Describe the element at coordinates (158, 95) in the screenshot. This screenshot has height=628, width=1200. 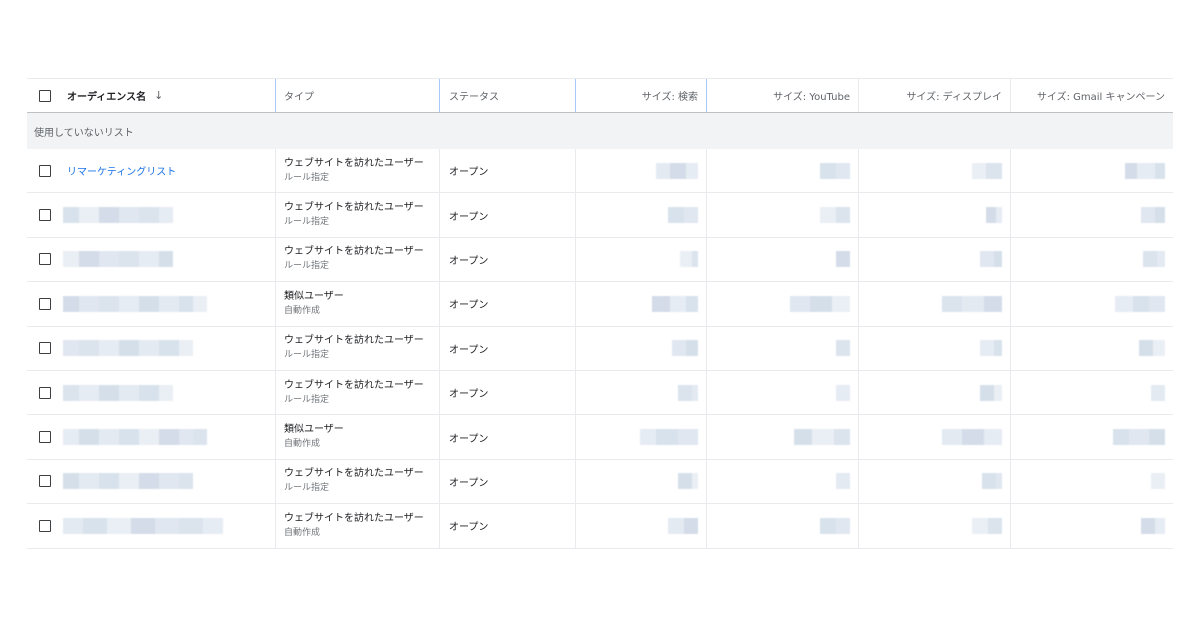
I see `arrow-down-icon: ↓` at that location.